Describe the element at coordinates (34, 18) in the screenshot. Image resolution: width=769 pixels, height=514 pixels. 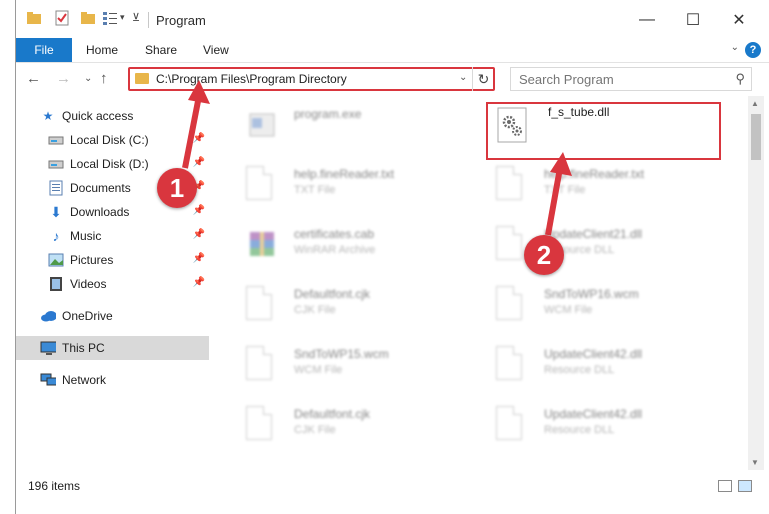
I see `folder-icon` at that location.